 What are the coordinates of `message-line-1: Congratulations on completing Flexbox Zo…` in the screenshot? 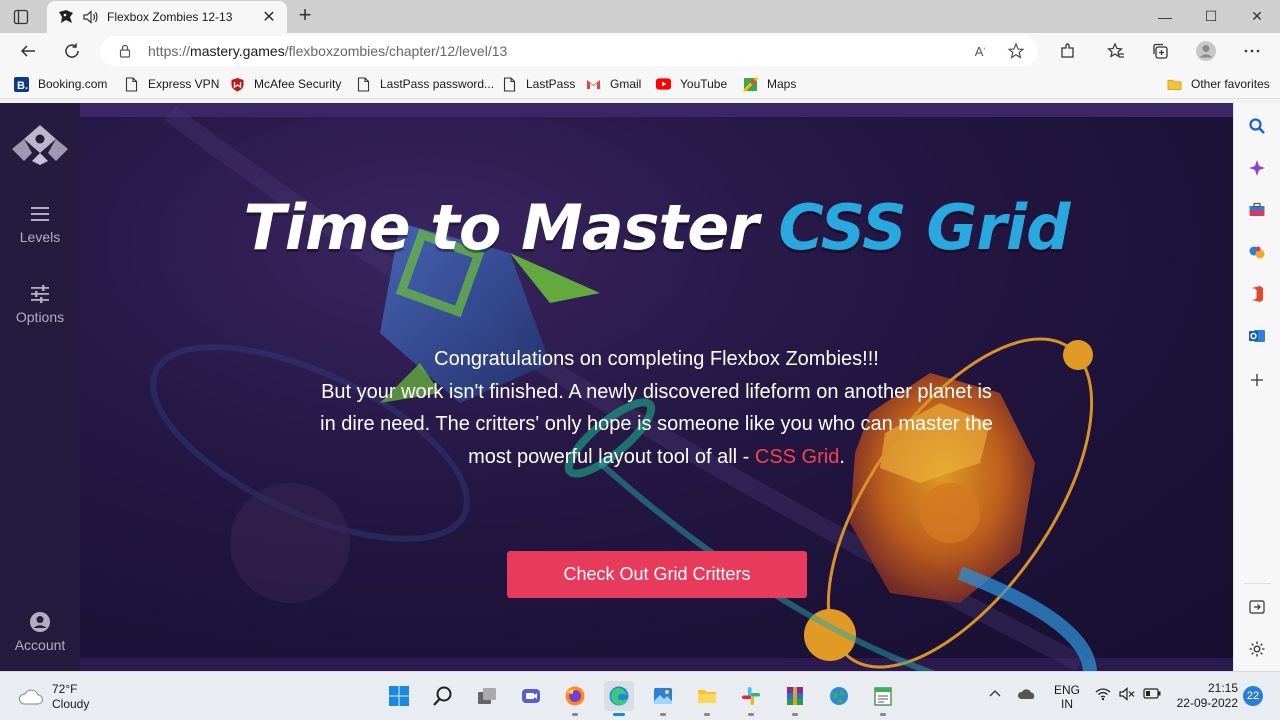 It's located at (656, 359).